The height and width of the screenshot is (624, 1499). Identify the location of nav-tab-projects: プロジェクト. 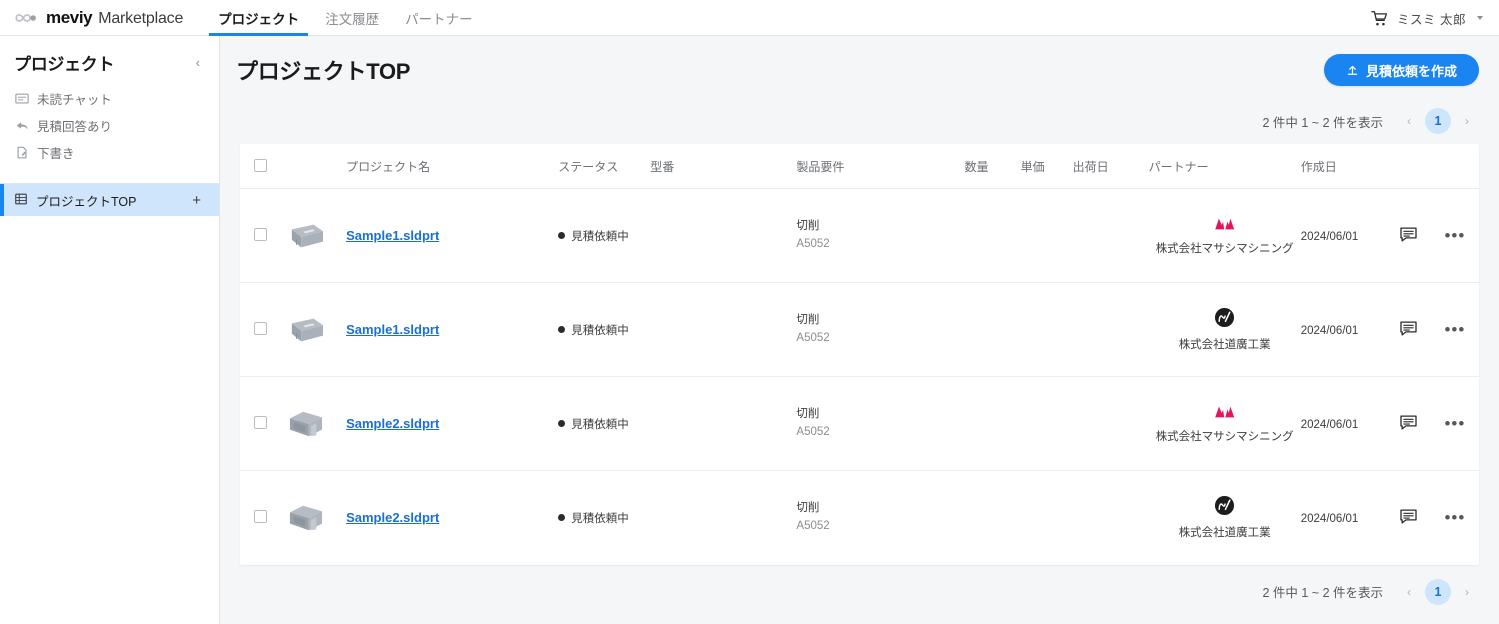
(258, 18).